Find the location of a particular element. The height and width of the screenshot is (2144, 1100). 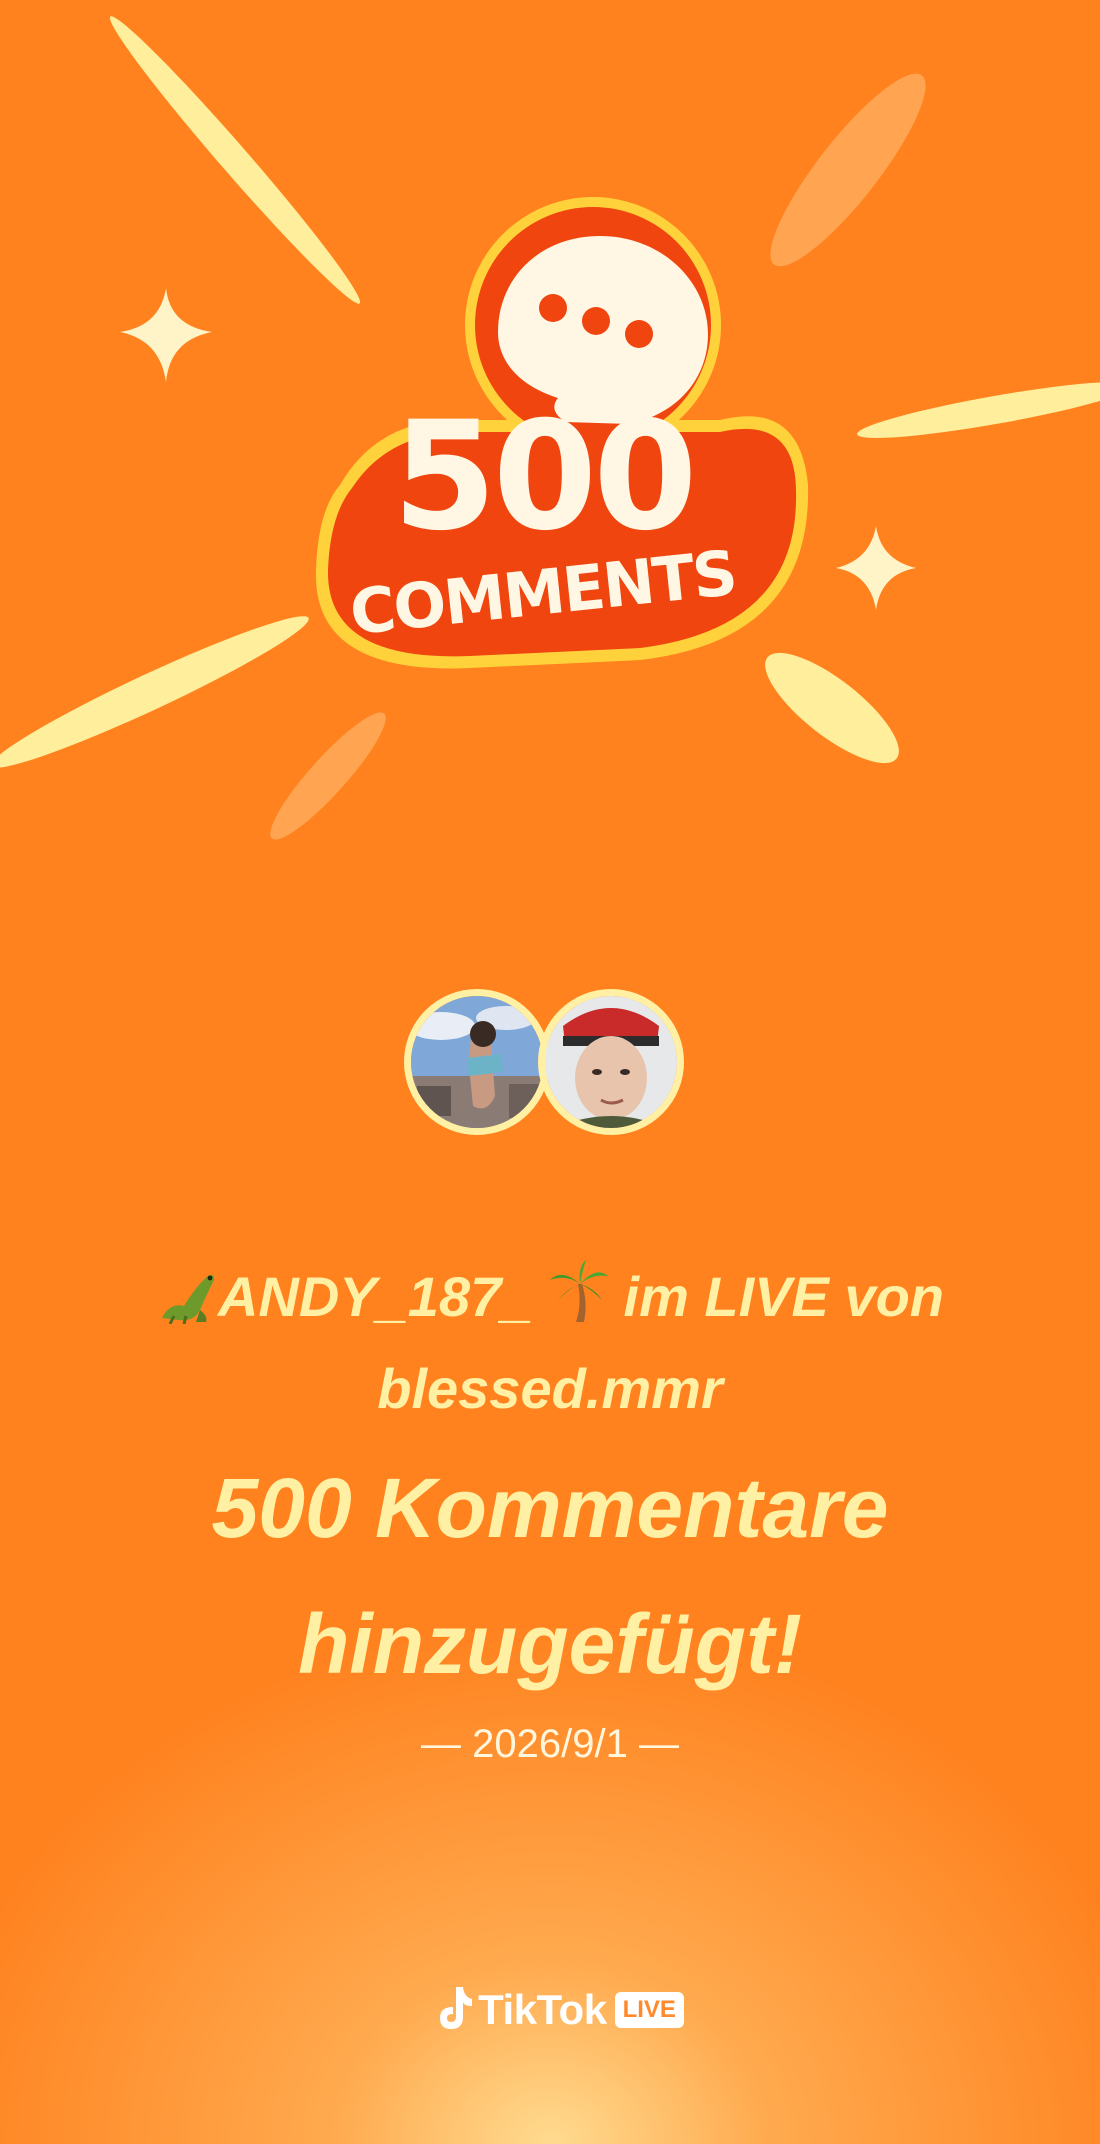

ray-top-right is located at coordinates (848, 170).